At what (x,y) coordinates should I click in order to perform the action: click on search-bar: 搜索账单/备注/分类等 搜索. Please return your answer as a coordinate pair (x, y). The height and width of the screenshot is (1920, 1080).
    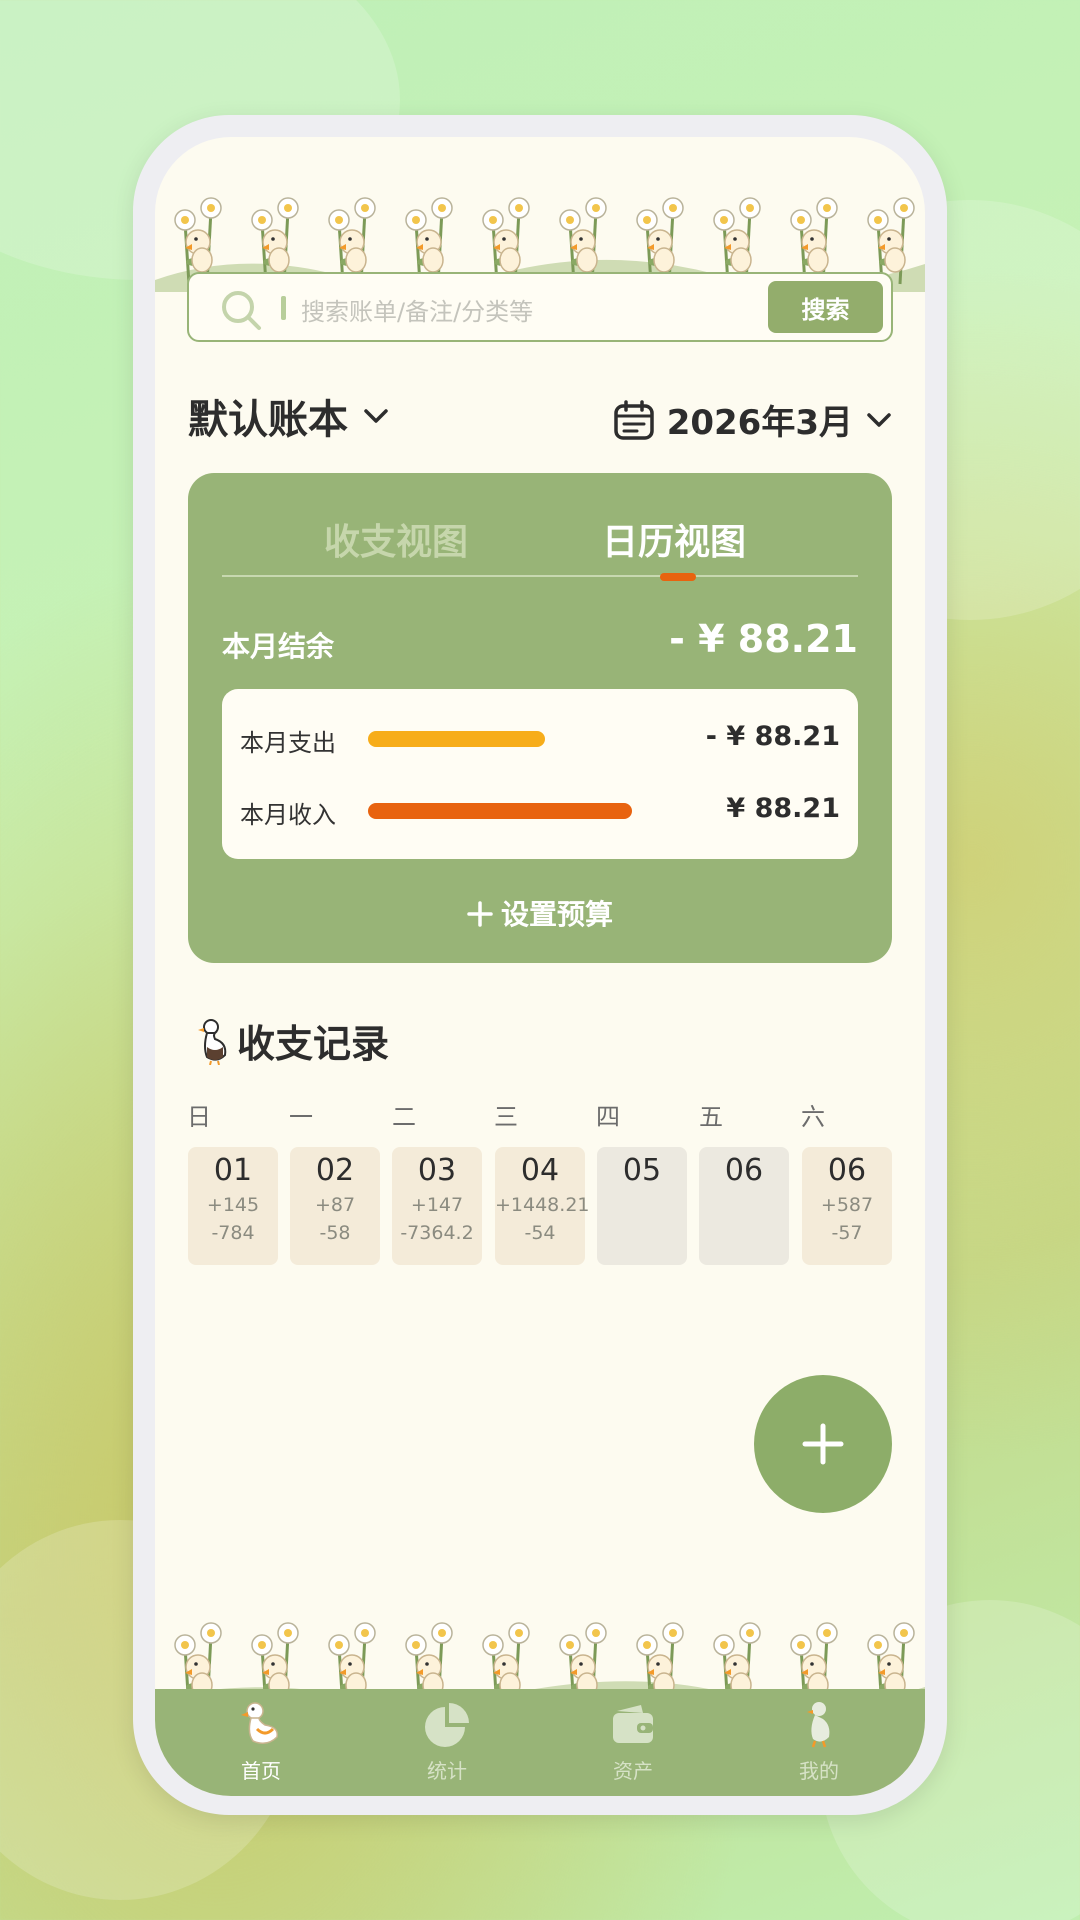
    Looking at the image, I should click on (540, 307).